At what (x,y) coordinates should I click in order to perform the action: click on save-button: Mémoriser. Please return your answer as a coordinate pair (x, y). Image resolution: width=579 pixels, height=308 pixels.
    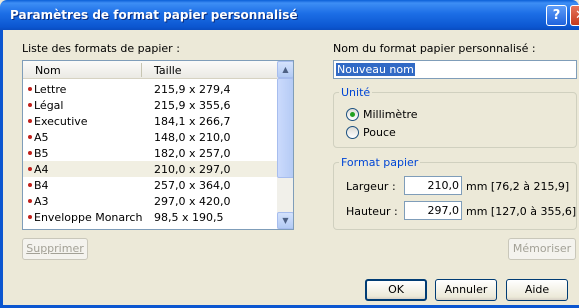
    Looking at the image, I should click on (542, 249).